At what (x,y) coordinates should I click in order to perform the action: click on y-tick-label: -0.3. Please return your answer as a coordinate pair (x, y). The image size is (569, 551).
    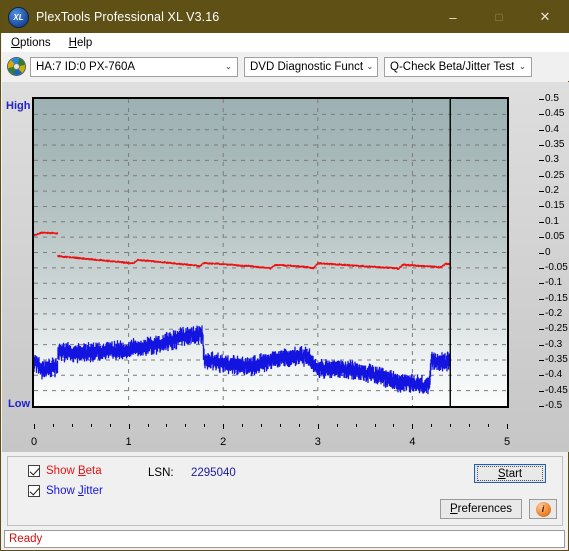
    Looking at the image, I should click on (554, 344).